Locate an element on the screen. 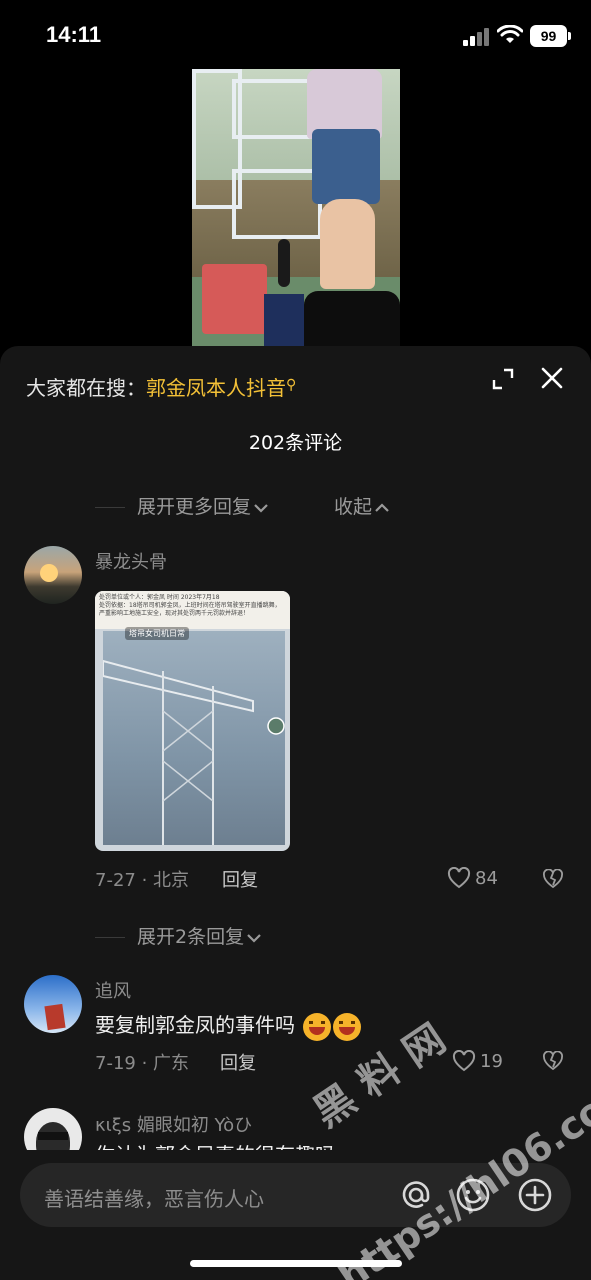 The width and height of the screenshot is (591, 1280). search-term: 郭金凤本人抖音 is located at coordinates (216, 388).